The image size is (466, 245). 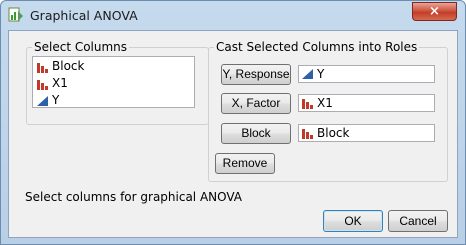 I want to click on graph-builder-icon, so click(x=16, y=15).